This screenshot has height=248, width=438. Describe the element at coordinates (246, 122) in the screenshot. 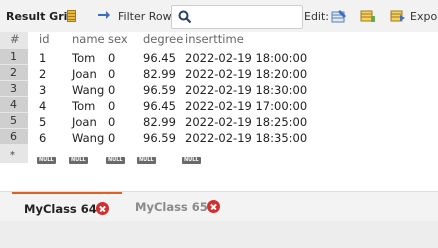

I see `cell-inserttime: 2022-02-19 18:25:00` at that location.